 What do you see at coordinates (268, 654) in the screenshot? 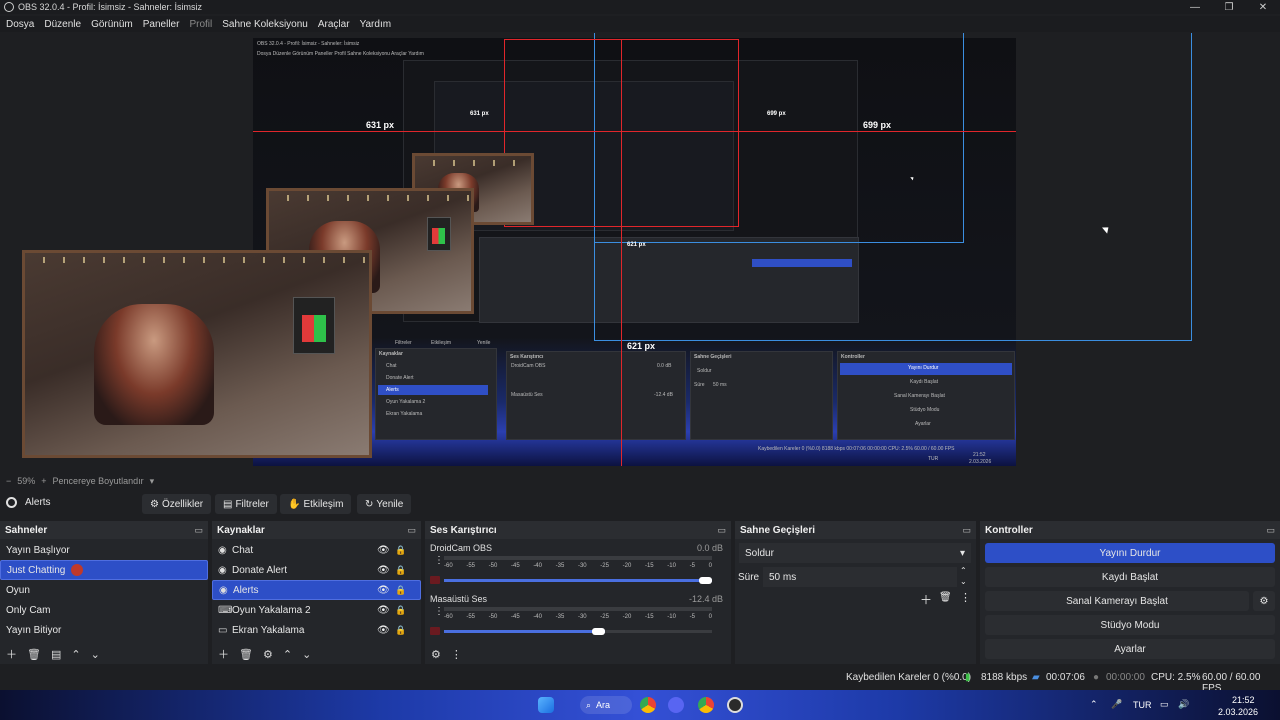
I see `gear-icon: ⚙` at bounding box center [268, 654].